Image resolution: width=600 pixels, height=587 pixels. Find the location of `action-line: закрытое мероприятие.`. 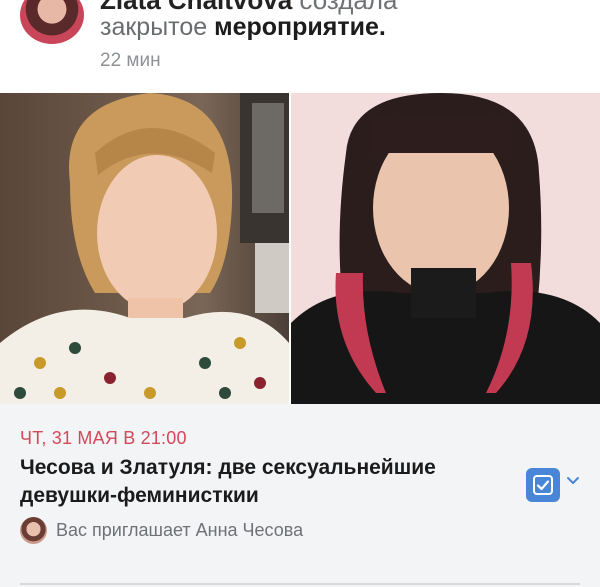

action-line: закрытое мероприятие. is located at coordinates (243, 27).